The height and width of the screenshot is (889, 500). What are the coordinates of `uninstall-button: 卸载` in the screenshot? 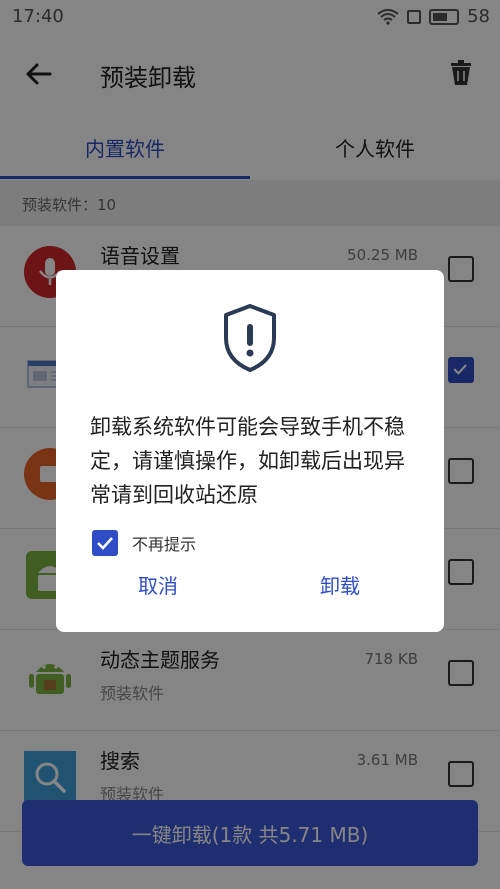 It's located at (340, 587).